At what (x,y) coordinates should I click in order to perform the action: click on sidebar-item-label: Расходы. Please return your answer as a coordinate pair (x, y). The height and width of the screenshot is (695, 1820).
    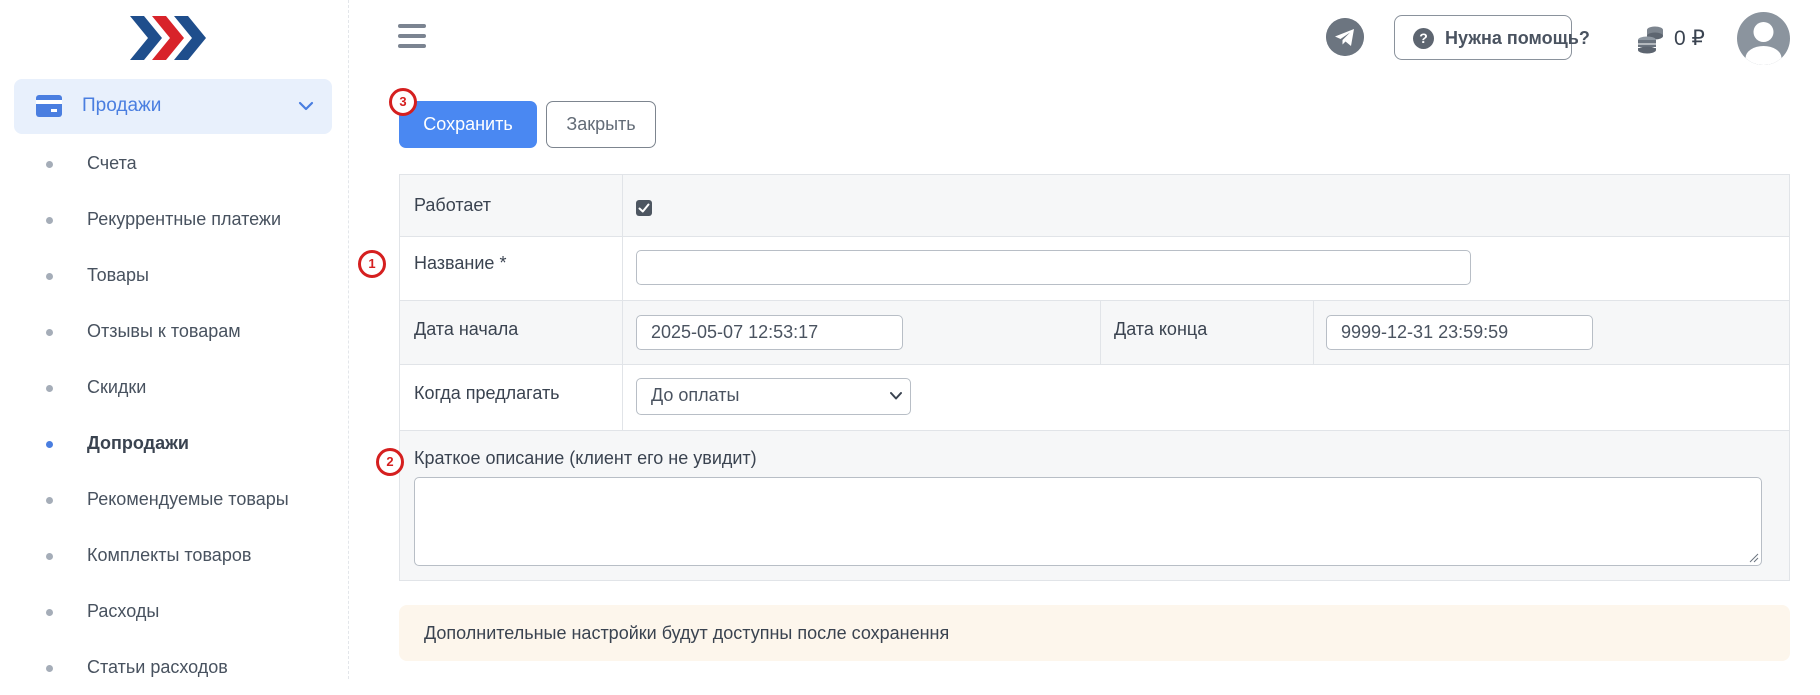
    Looking at the image, I should click on (123, 611).